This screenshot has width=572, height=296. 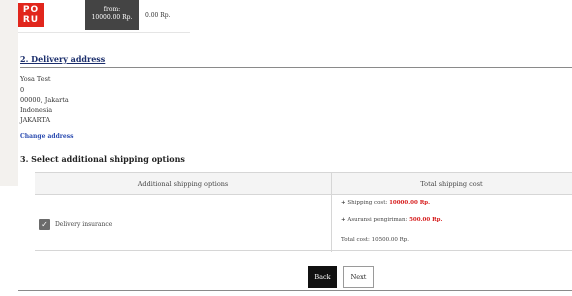 I want to click on next-button: Next, so click(x=358, y=277).